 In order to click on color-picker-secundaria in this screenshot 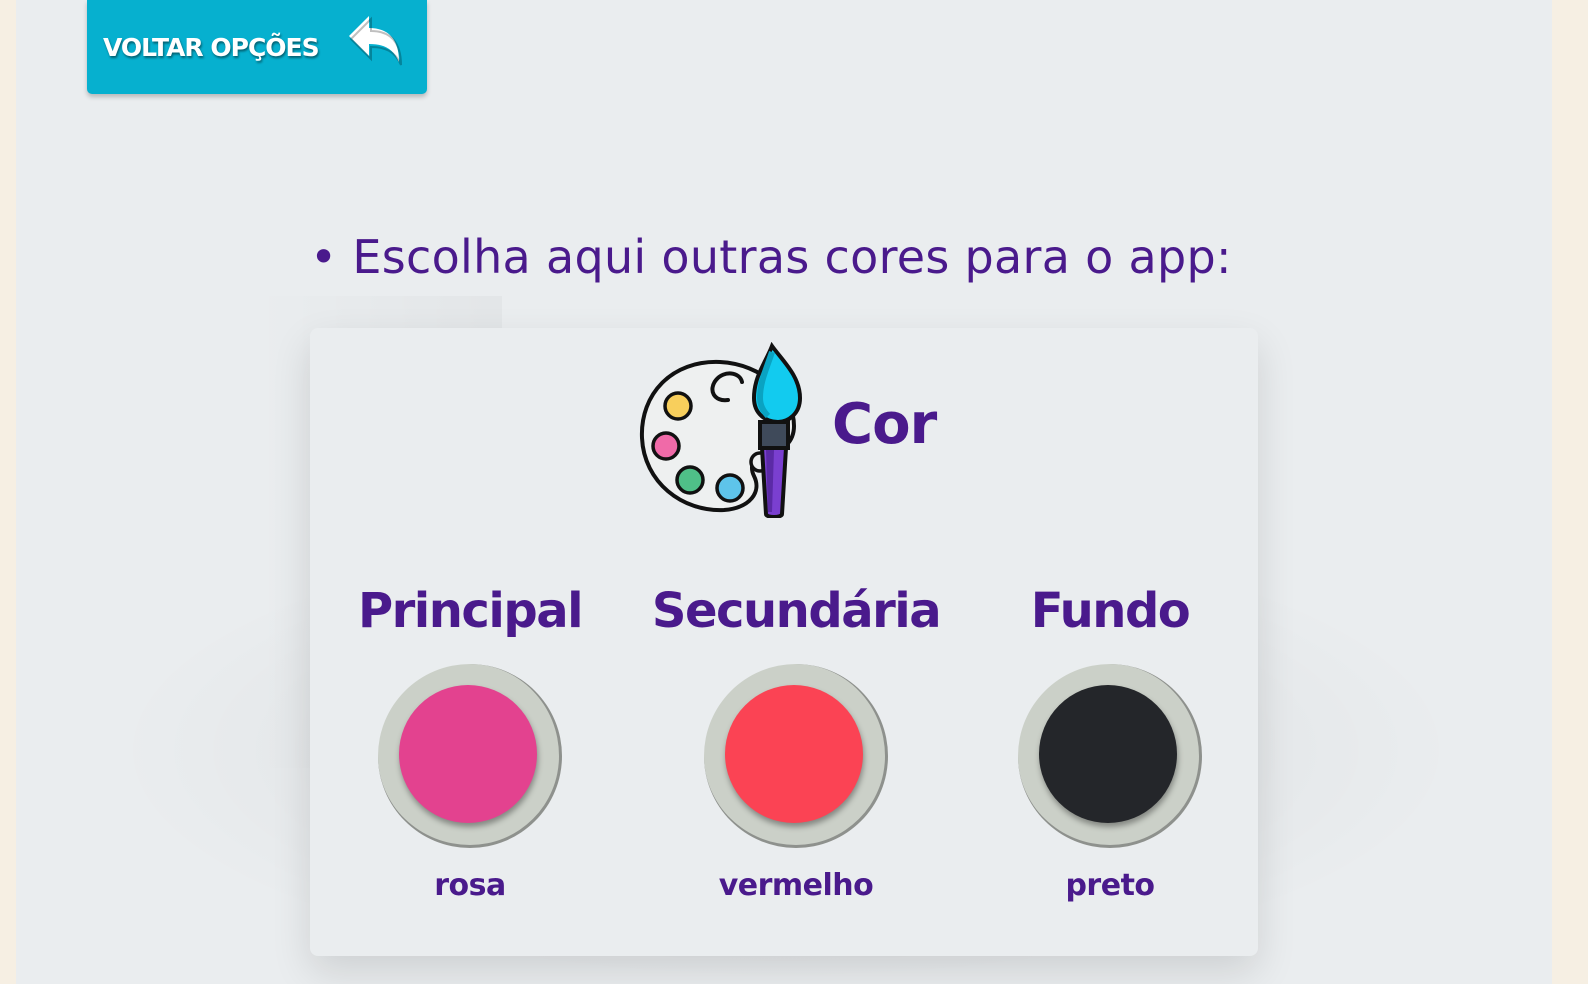, I will do `click(796, 756)`.